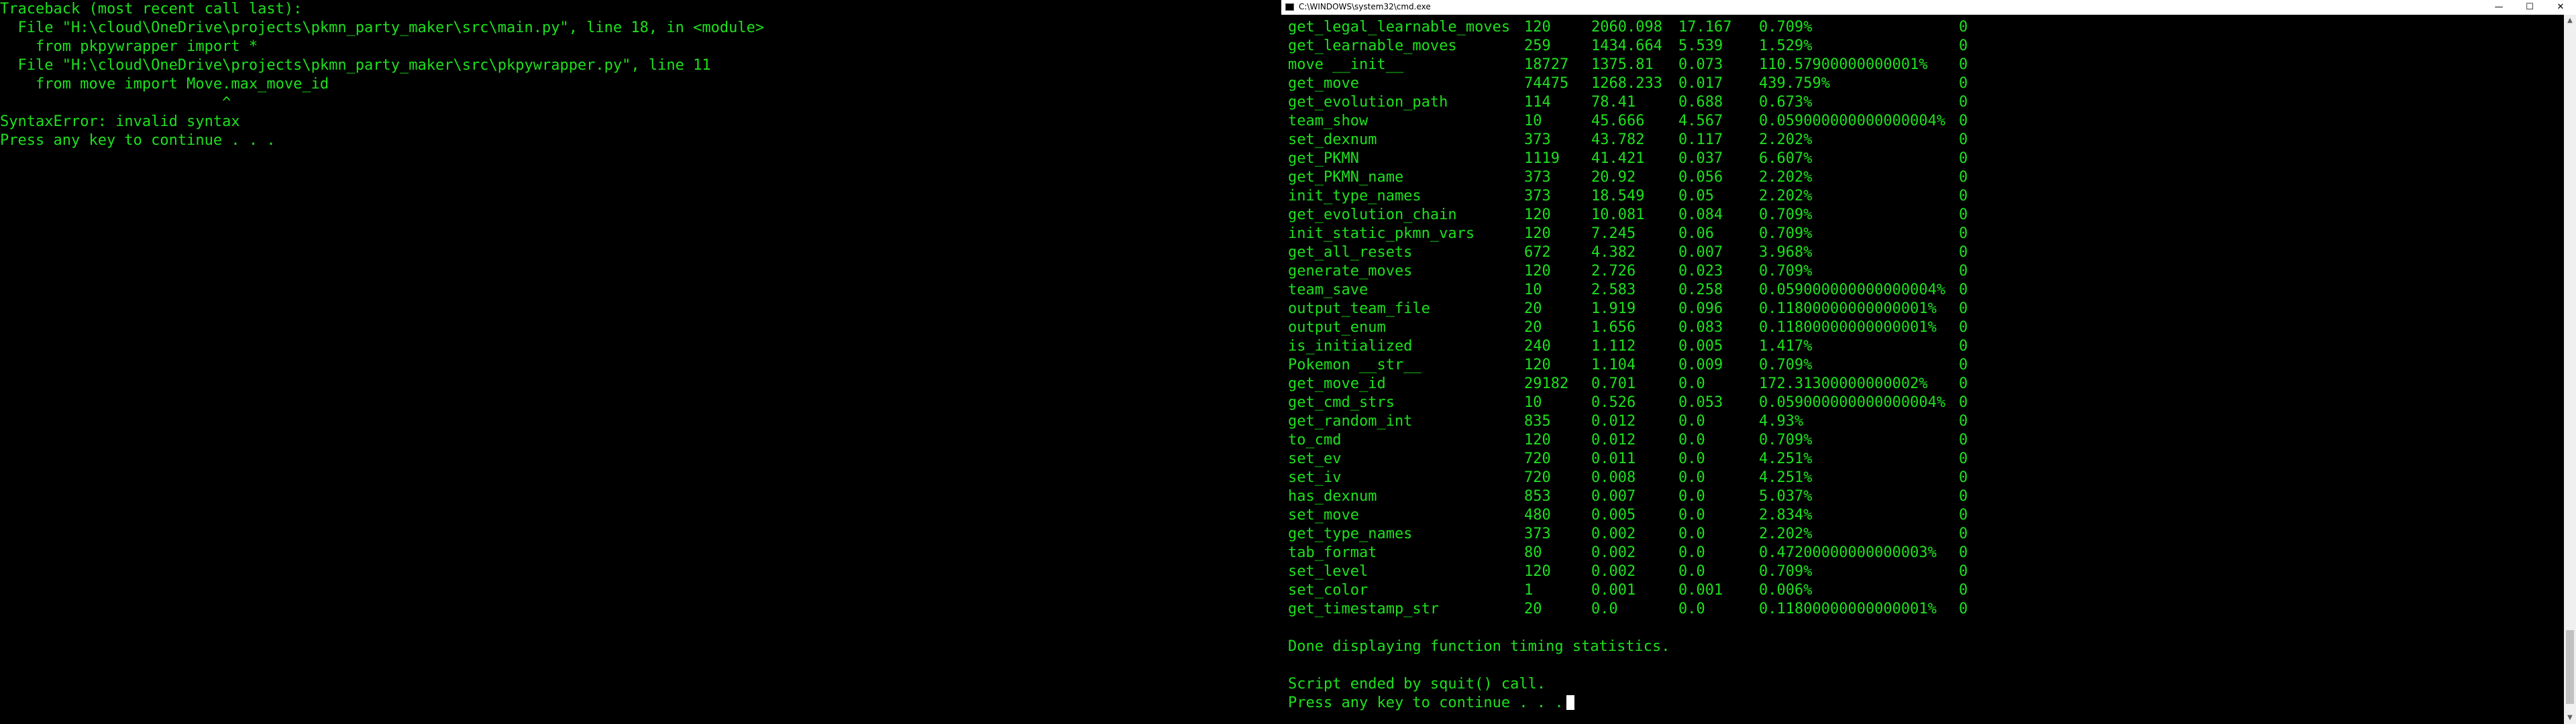 The image size is (2576, 724). I want to click on total-time: 45.666, so click(1618, 121).